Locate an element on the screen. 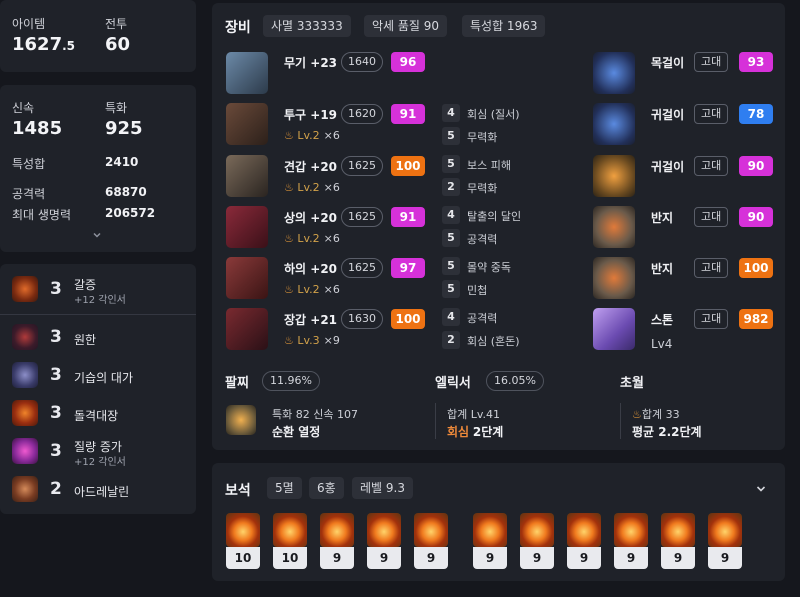  bracelet-title: 팔찌 is located at coordinates (237, 383).